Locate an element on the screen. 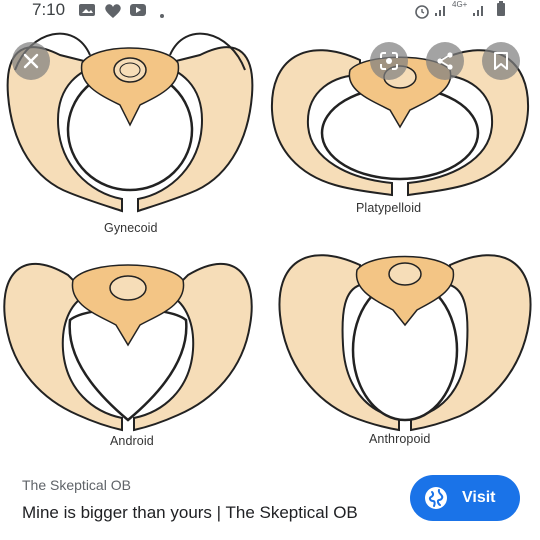 The width and height of the screenshot is (540, 540). status-bar: 7:10 4G+ is located at coordinates (270, 10).